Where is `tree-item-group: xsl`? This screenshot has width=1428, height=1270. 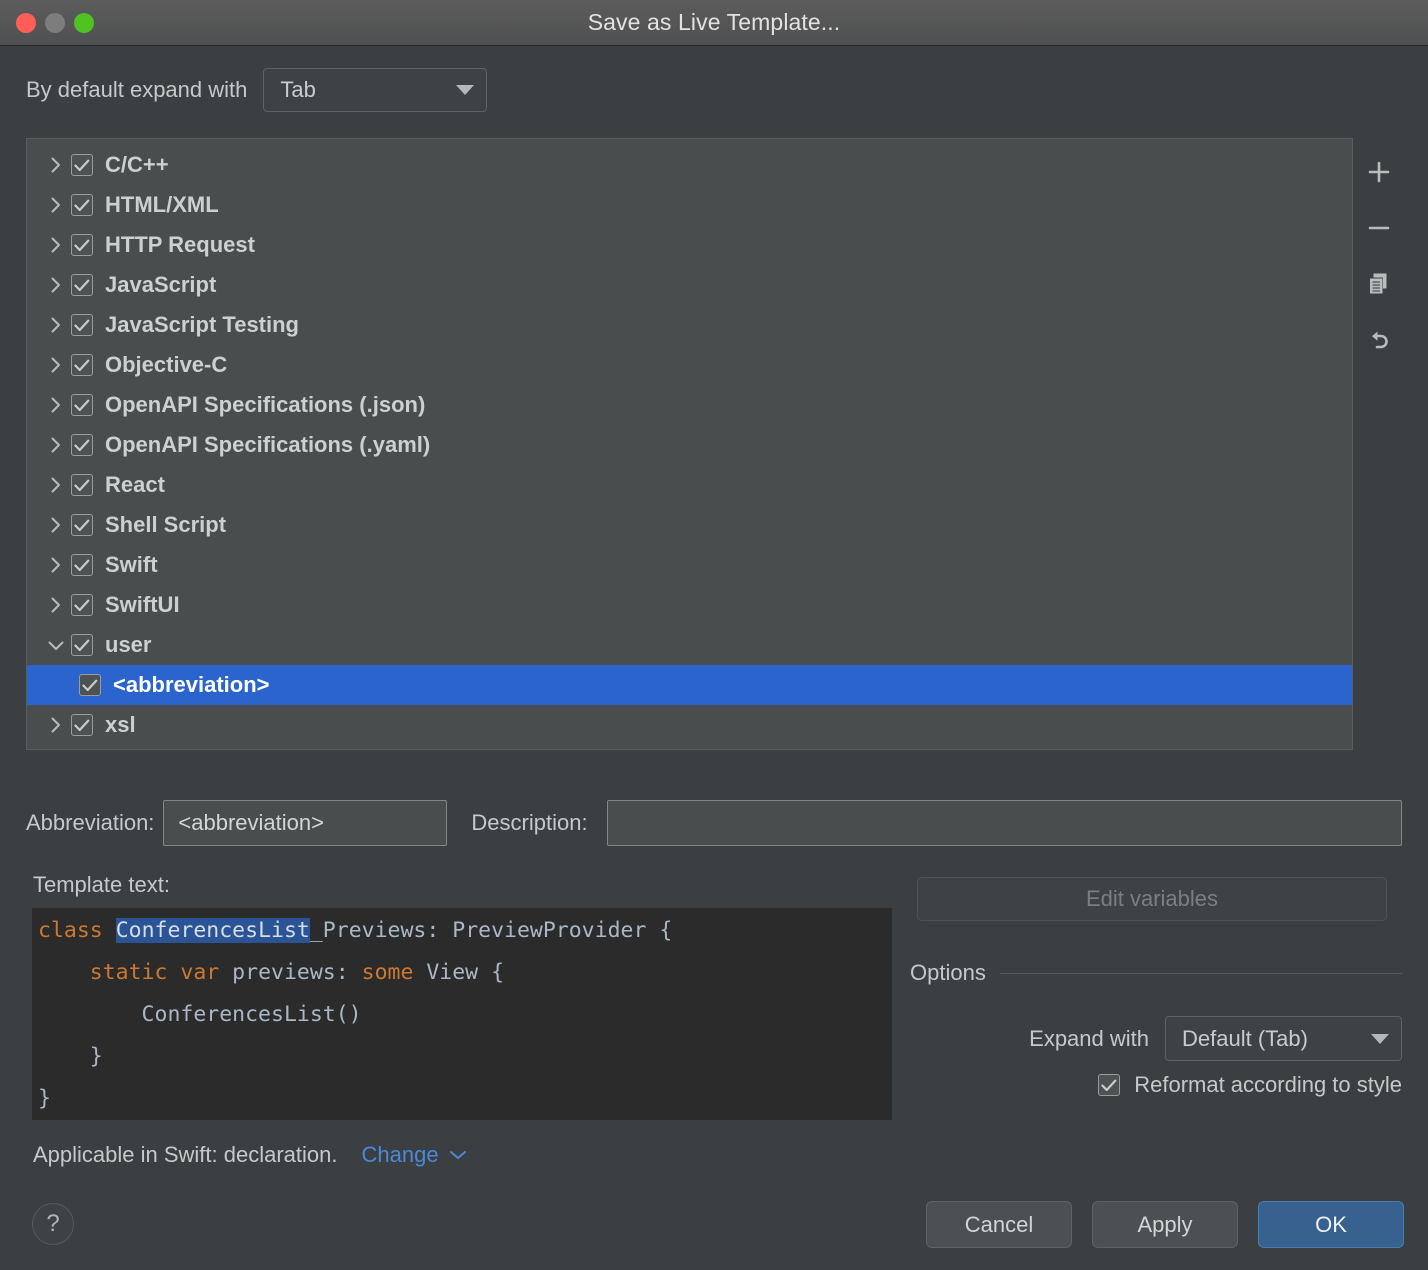
tree-item-group: xsl is located at coordinates (689, 725).